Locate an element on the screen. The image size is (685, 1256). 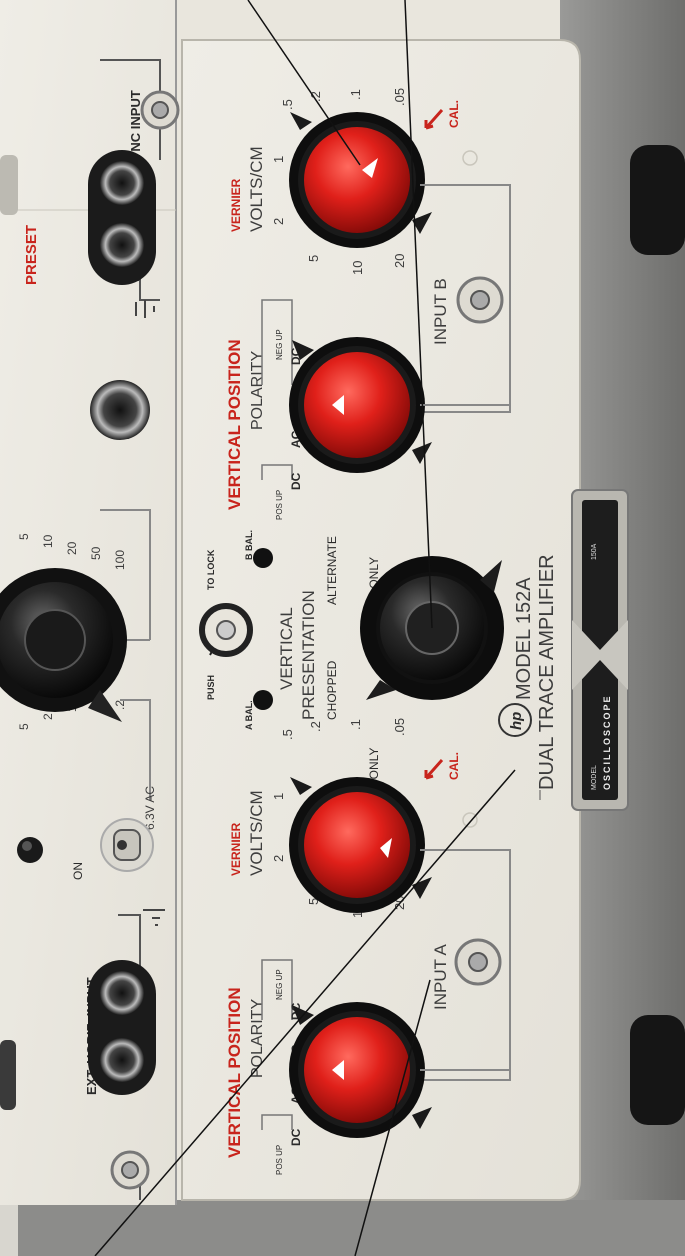
a-bal-label: A BAL. is located at coordinates (249, 715).